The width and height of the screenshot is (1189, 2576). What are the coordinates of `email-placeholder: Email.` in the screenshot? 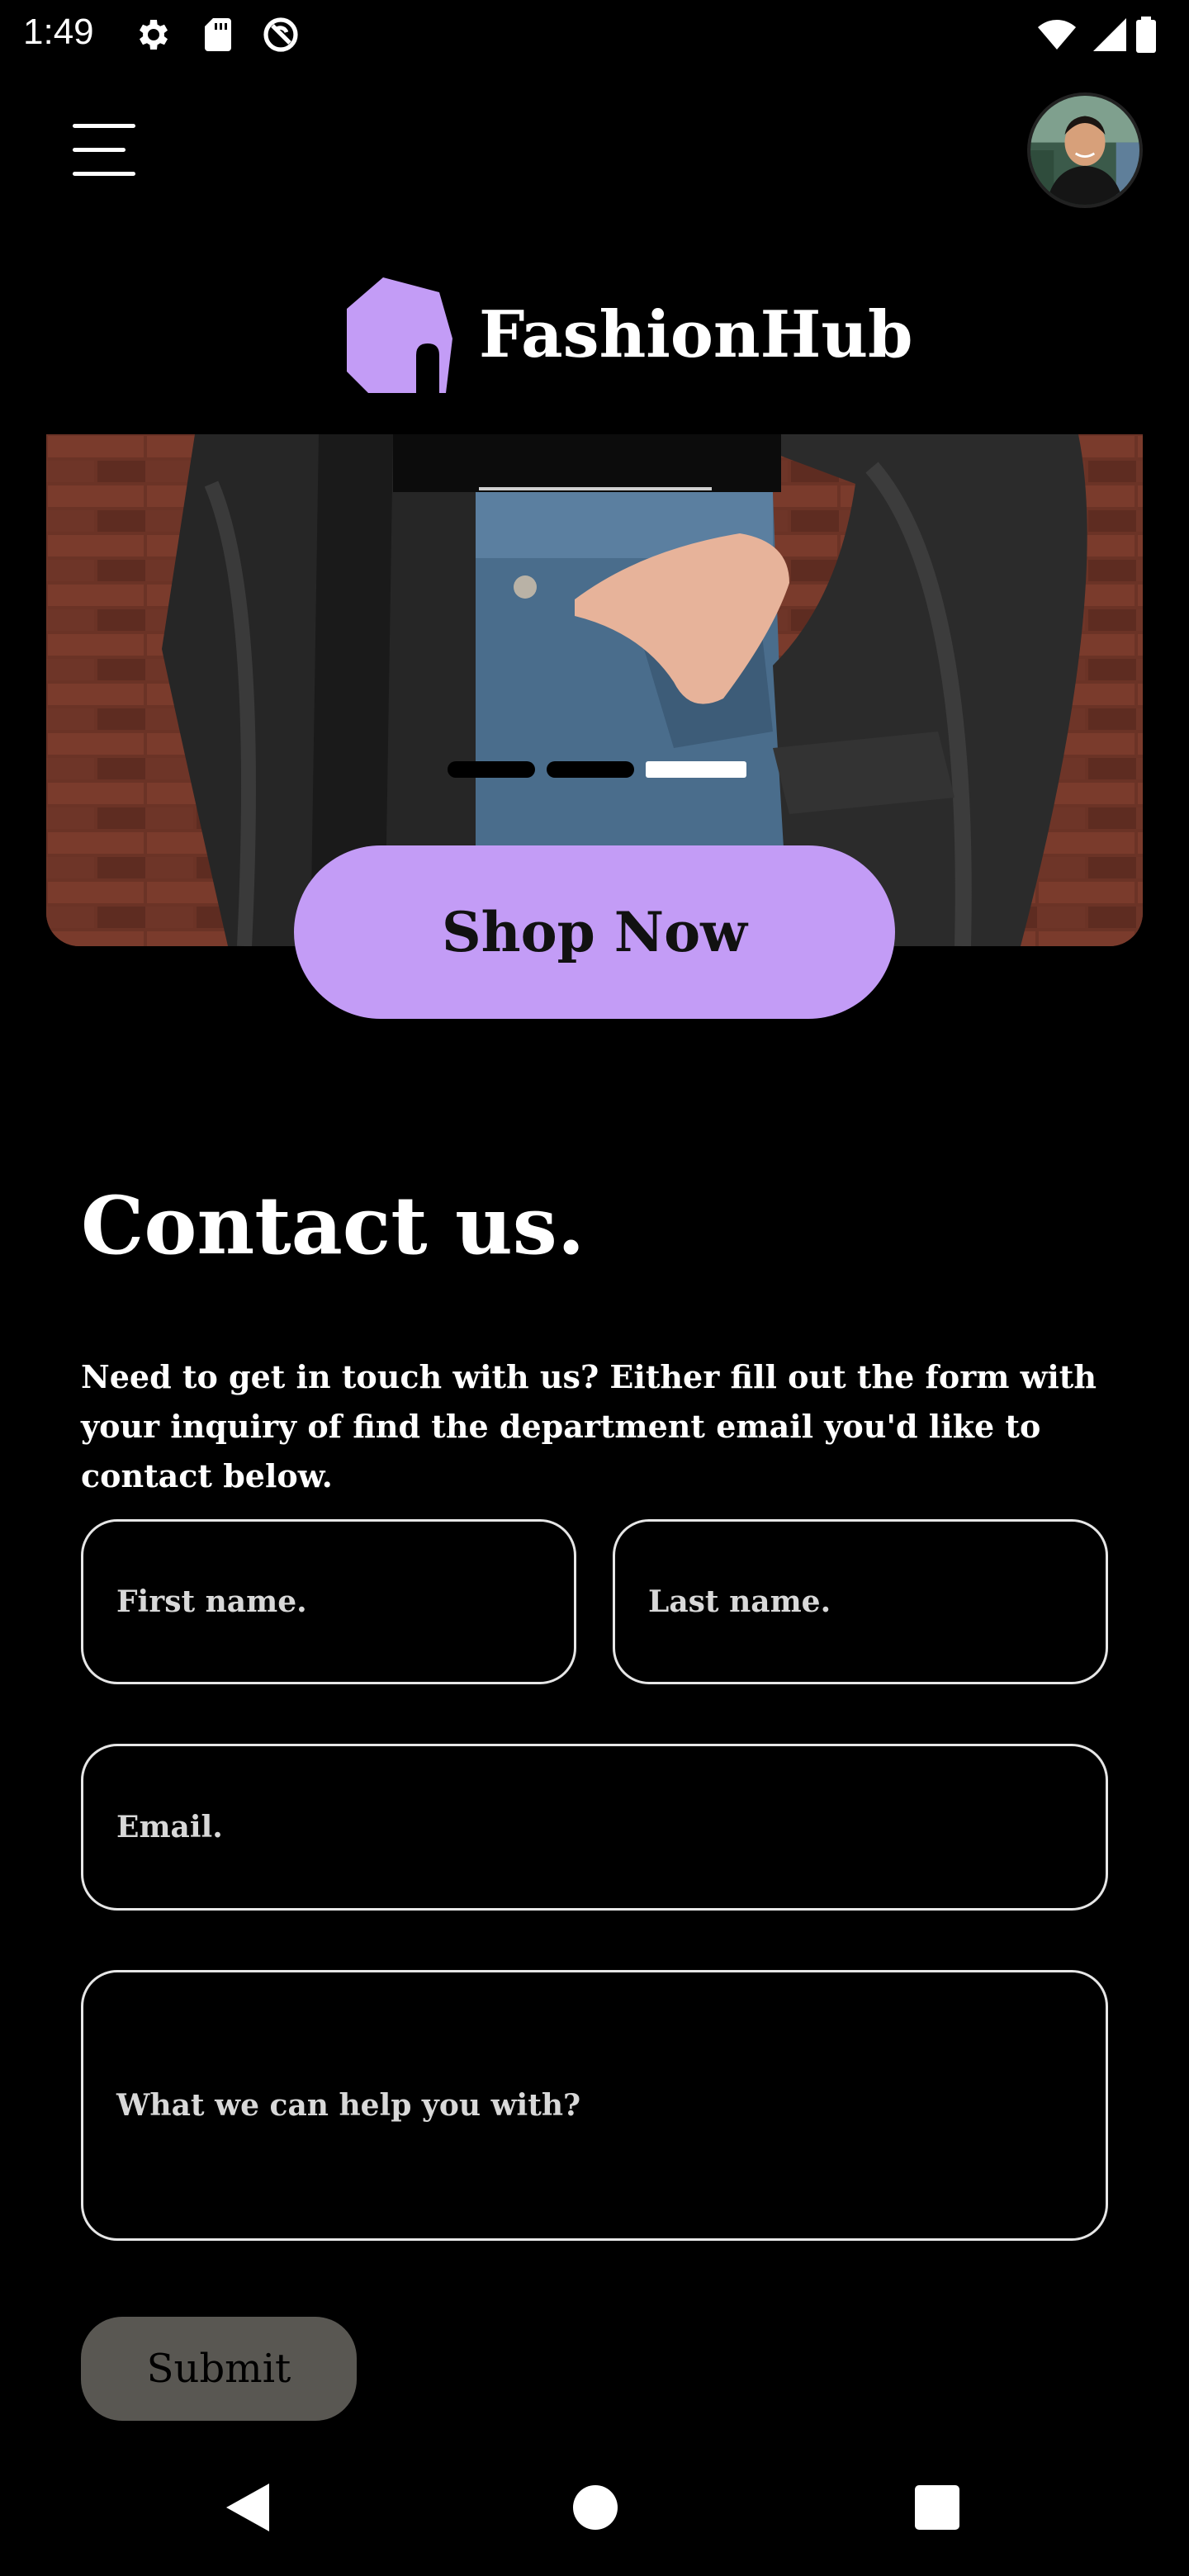 It's located at (169, 1827).